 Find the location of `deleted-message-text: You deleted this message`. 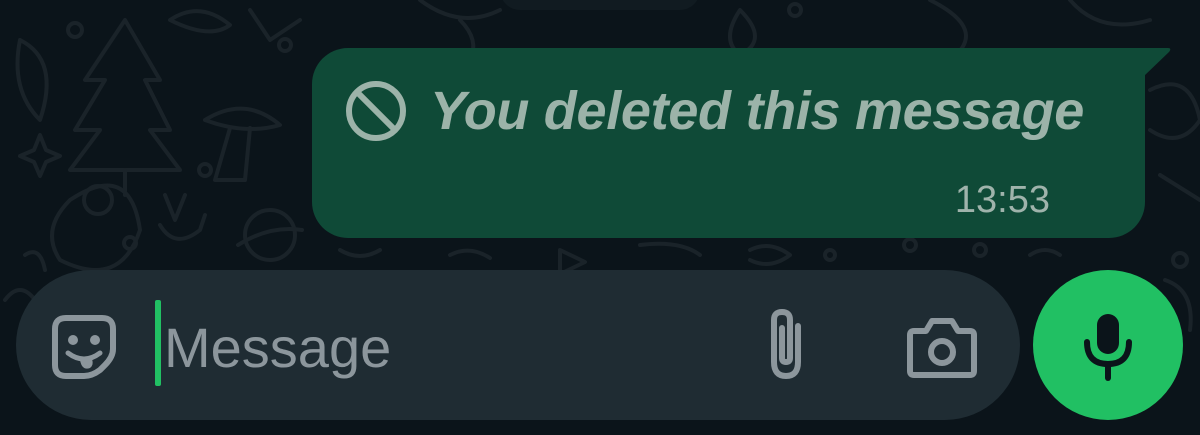

deleted-message-text: You deleted this message is located at coordinates (757, 111).